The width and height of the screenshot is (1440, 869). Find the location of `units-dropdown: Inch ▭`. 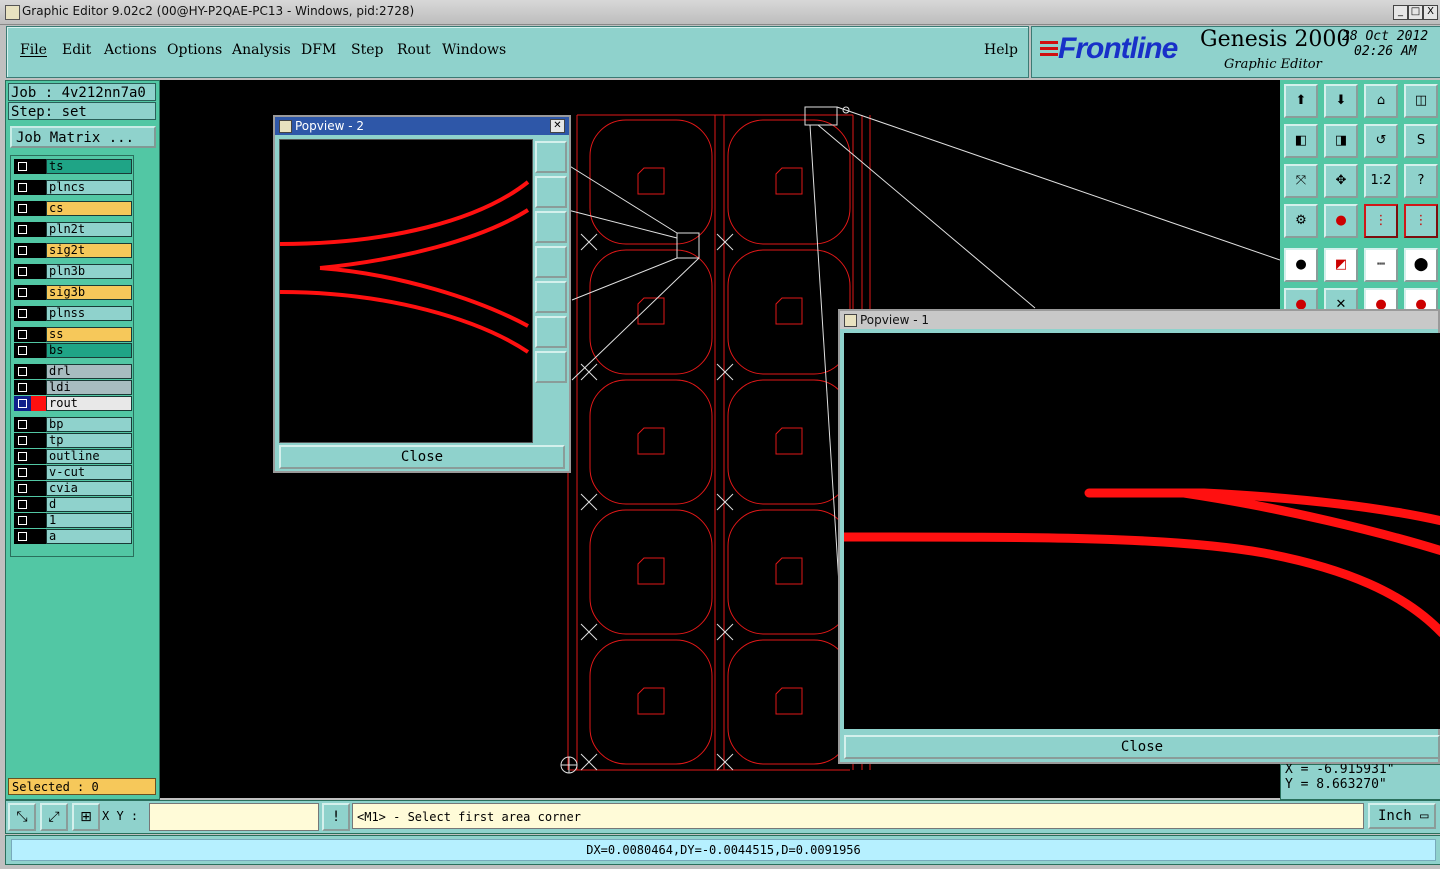

units-dropdown: Inch ▭ is located at coordinates (1402, 816).